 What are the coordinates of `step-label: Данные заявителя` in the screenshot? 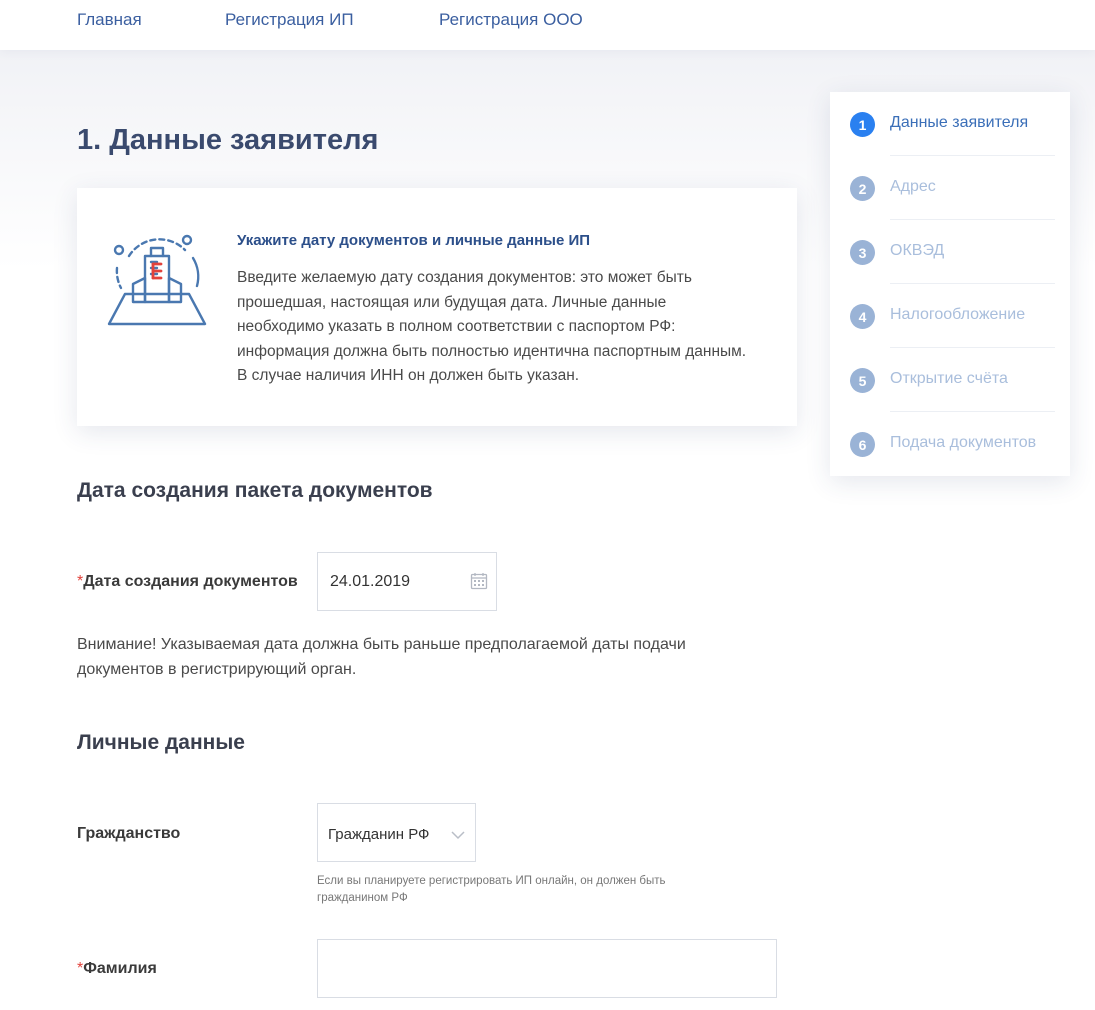 It's located at (959, 122).